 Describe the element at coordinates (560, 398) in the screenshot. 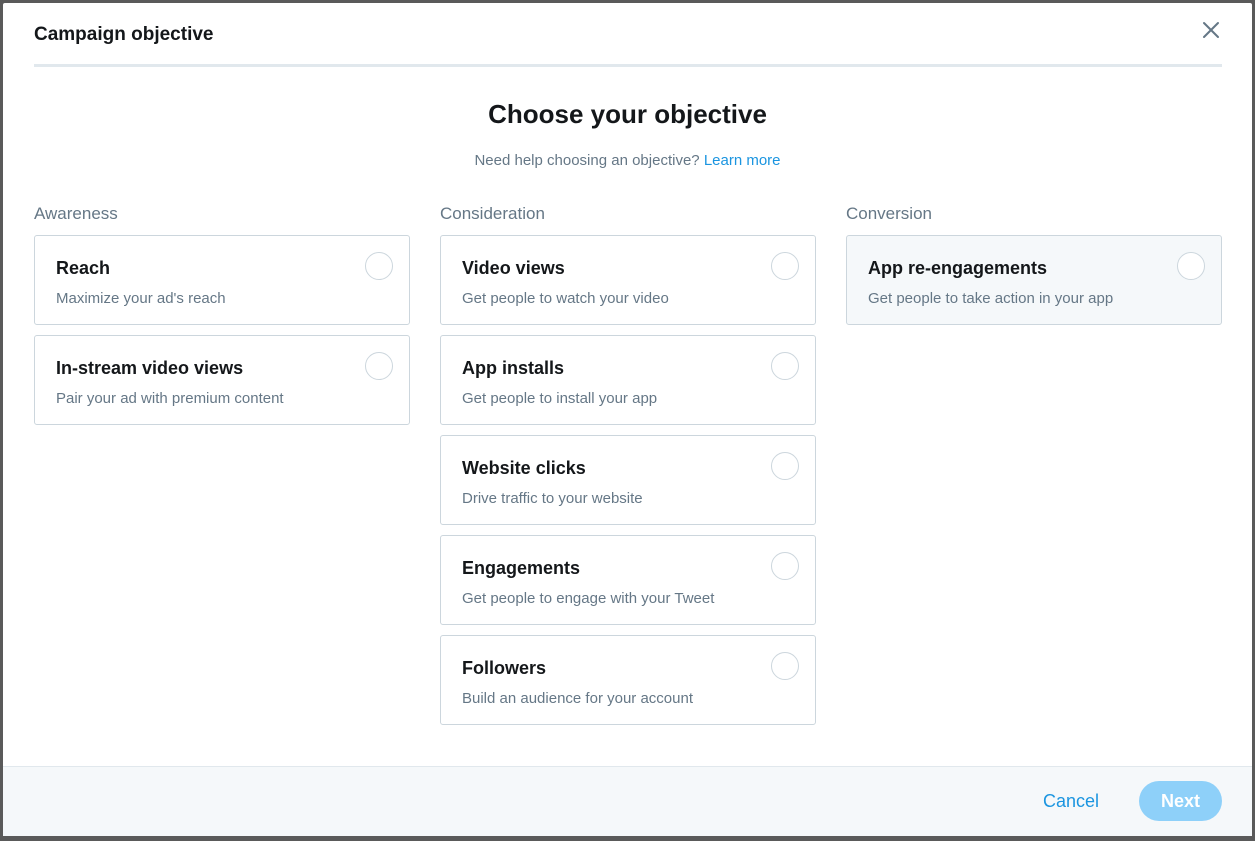

I see `objective-description: Get people to install your app` at that location.